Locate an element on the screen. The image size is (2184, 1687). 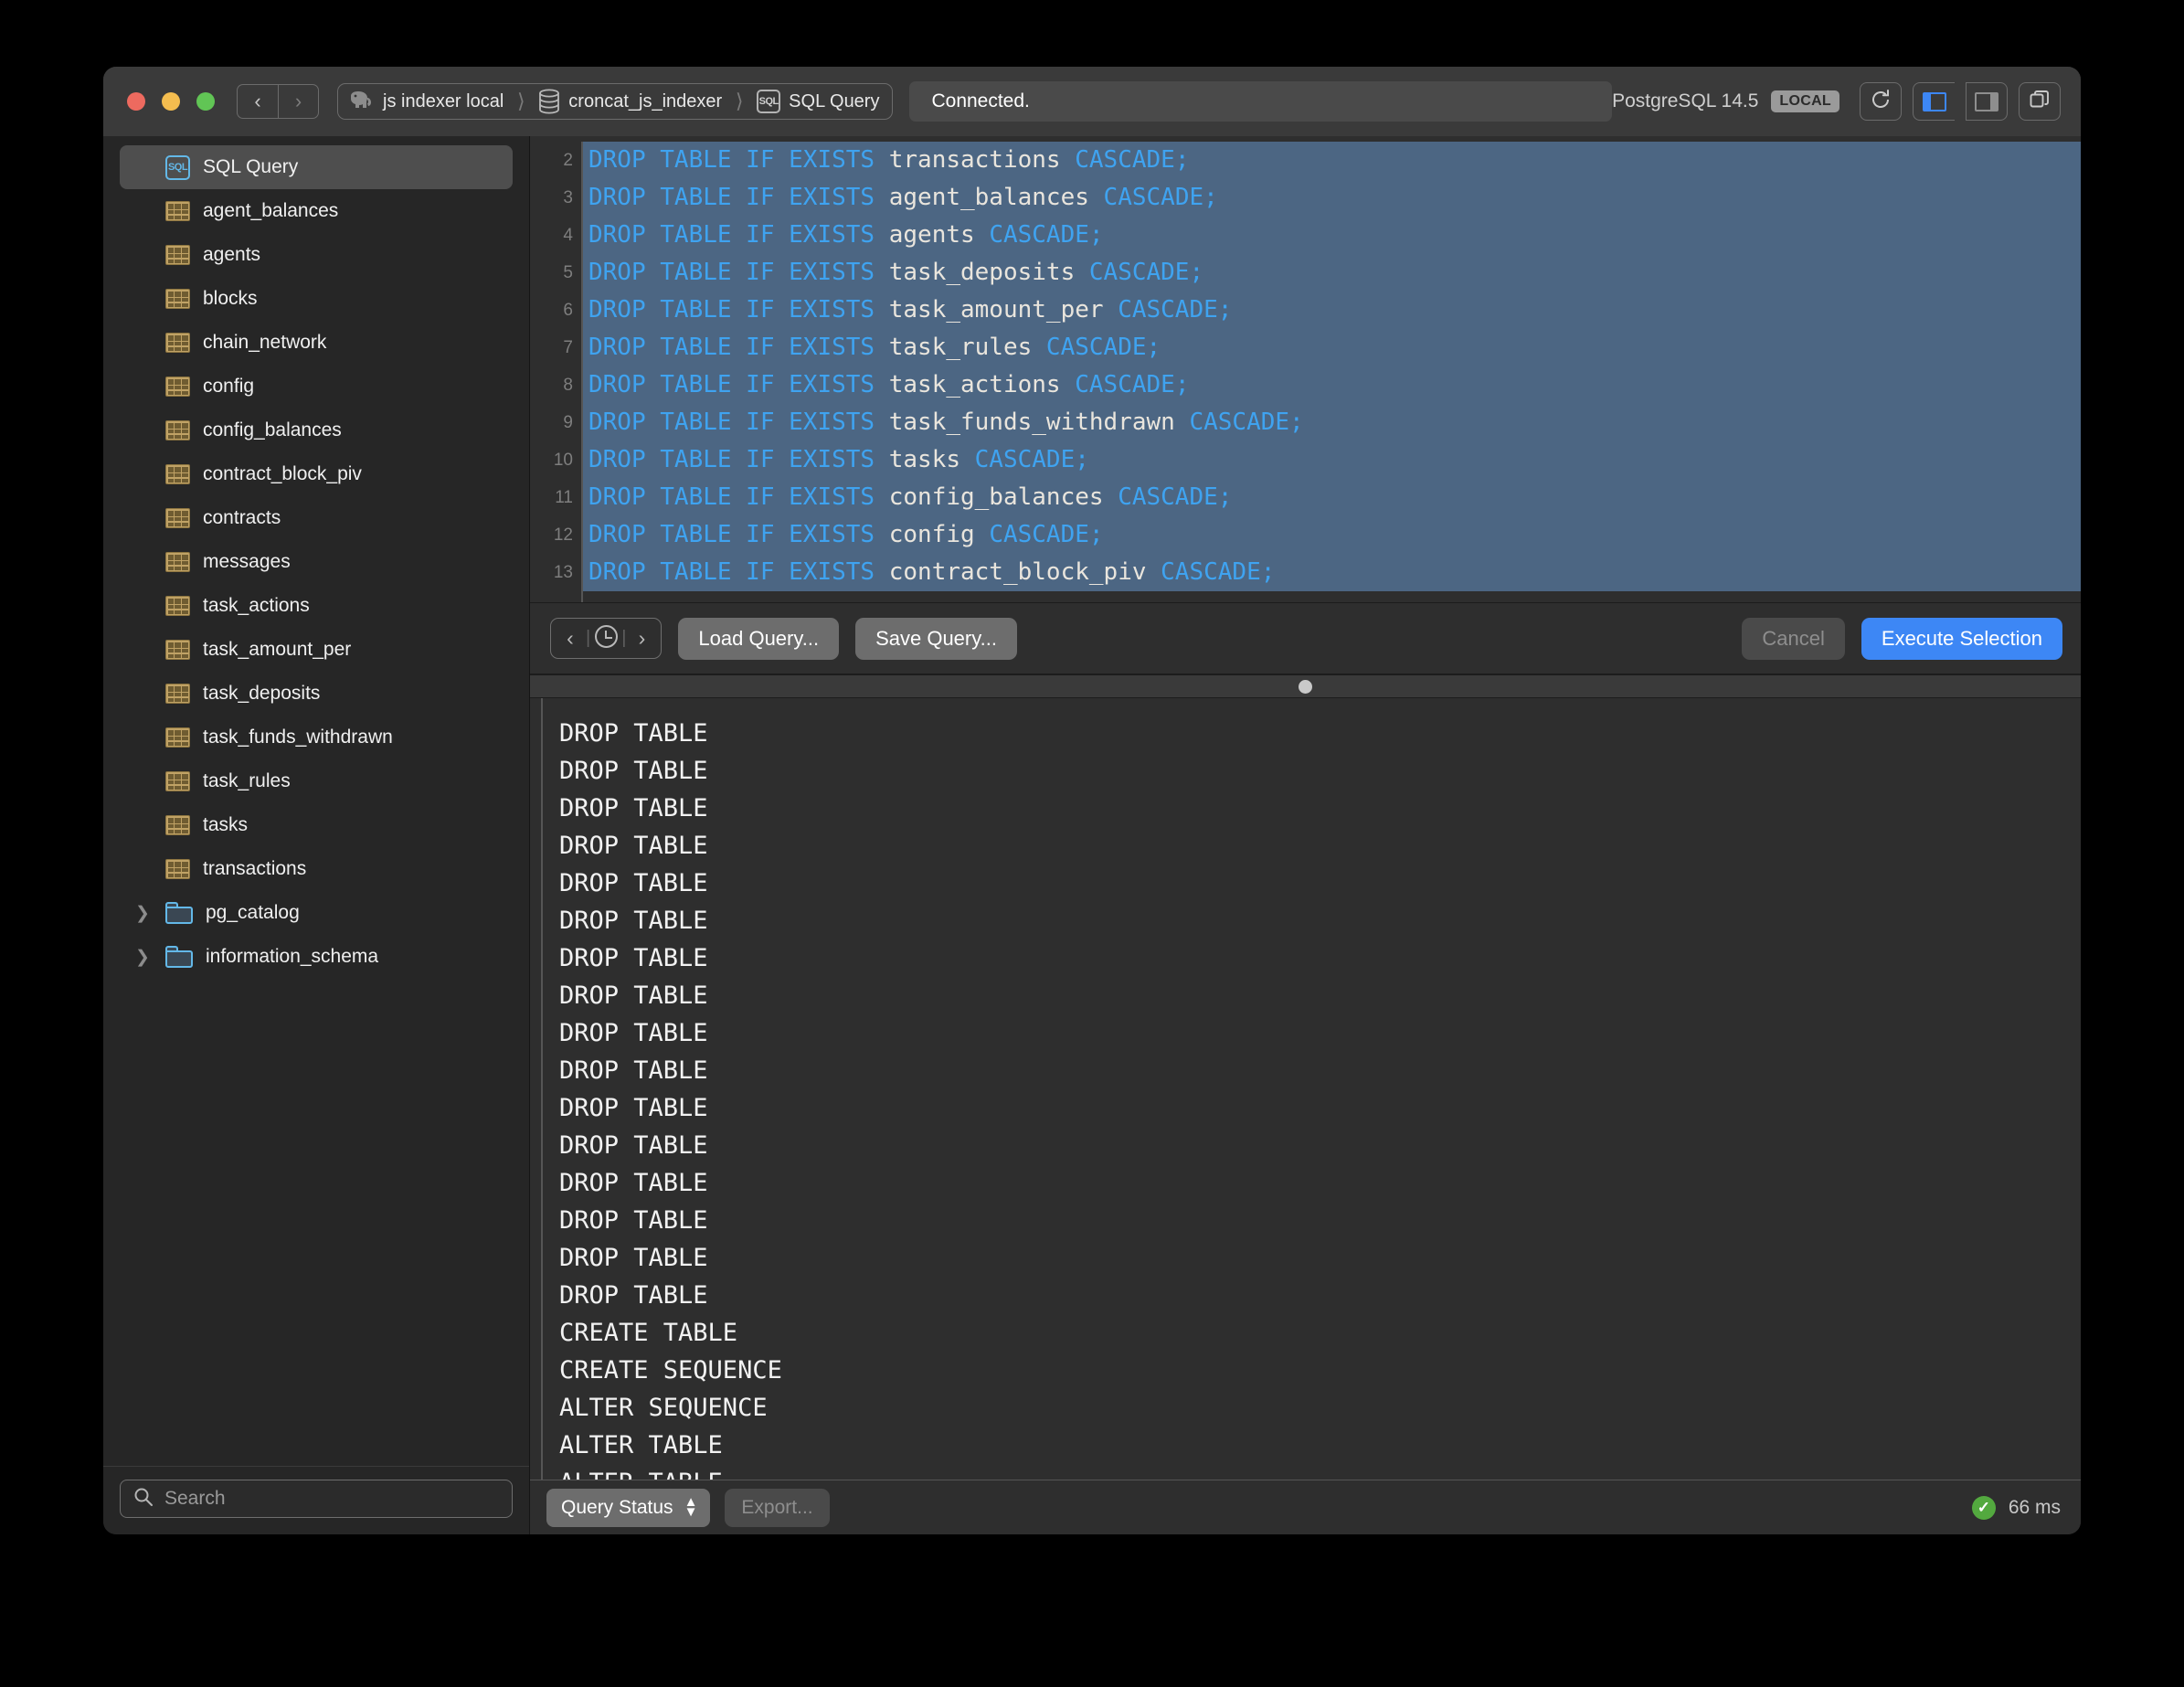
sidebar-item-config-balances: config_balances is located at coordinates (316, 430).